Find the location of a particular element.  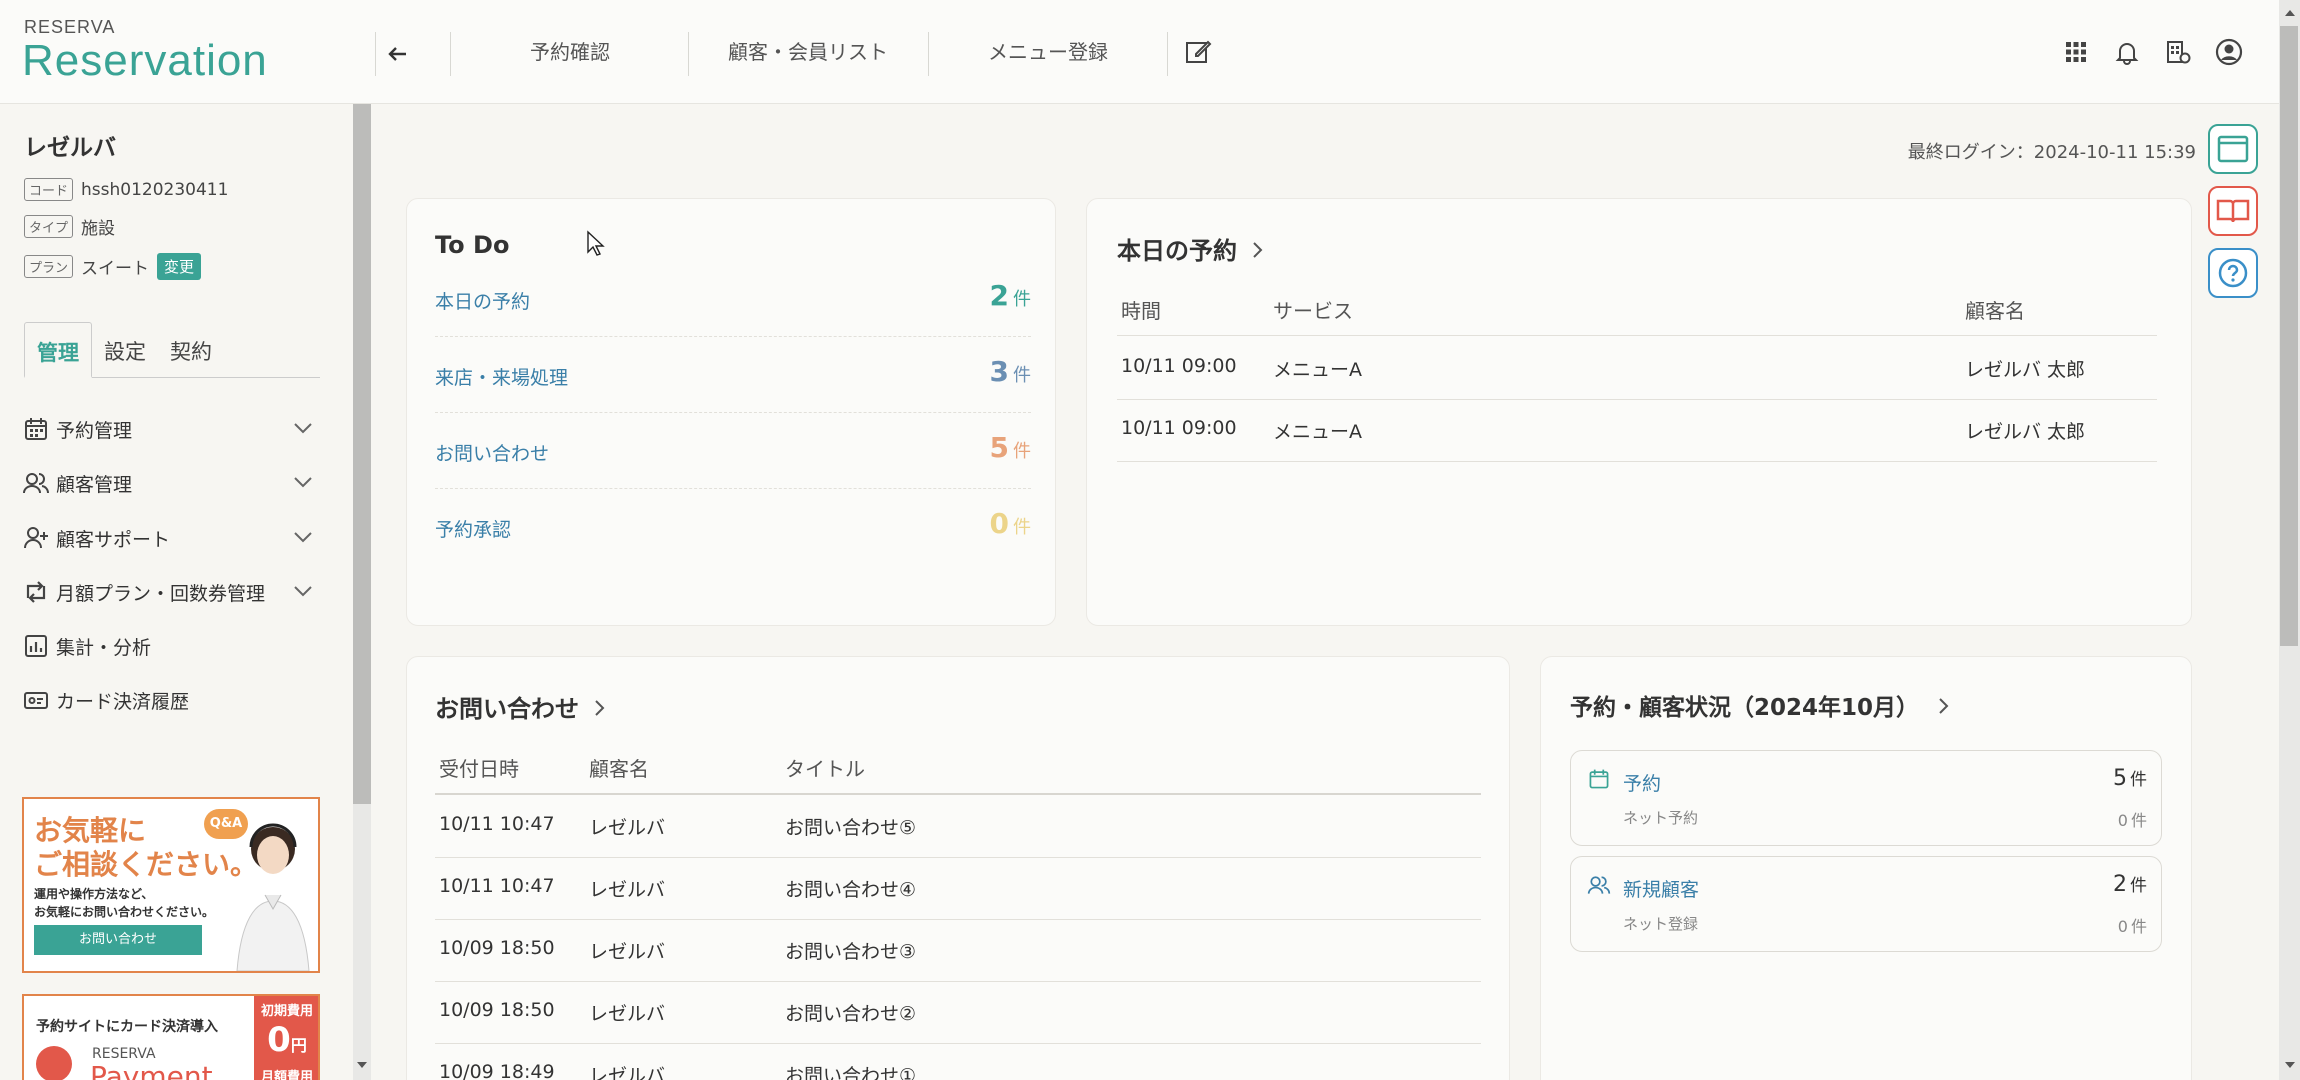

col-service: サービス is located at coordinates (1313, 311).